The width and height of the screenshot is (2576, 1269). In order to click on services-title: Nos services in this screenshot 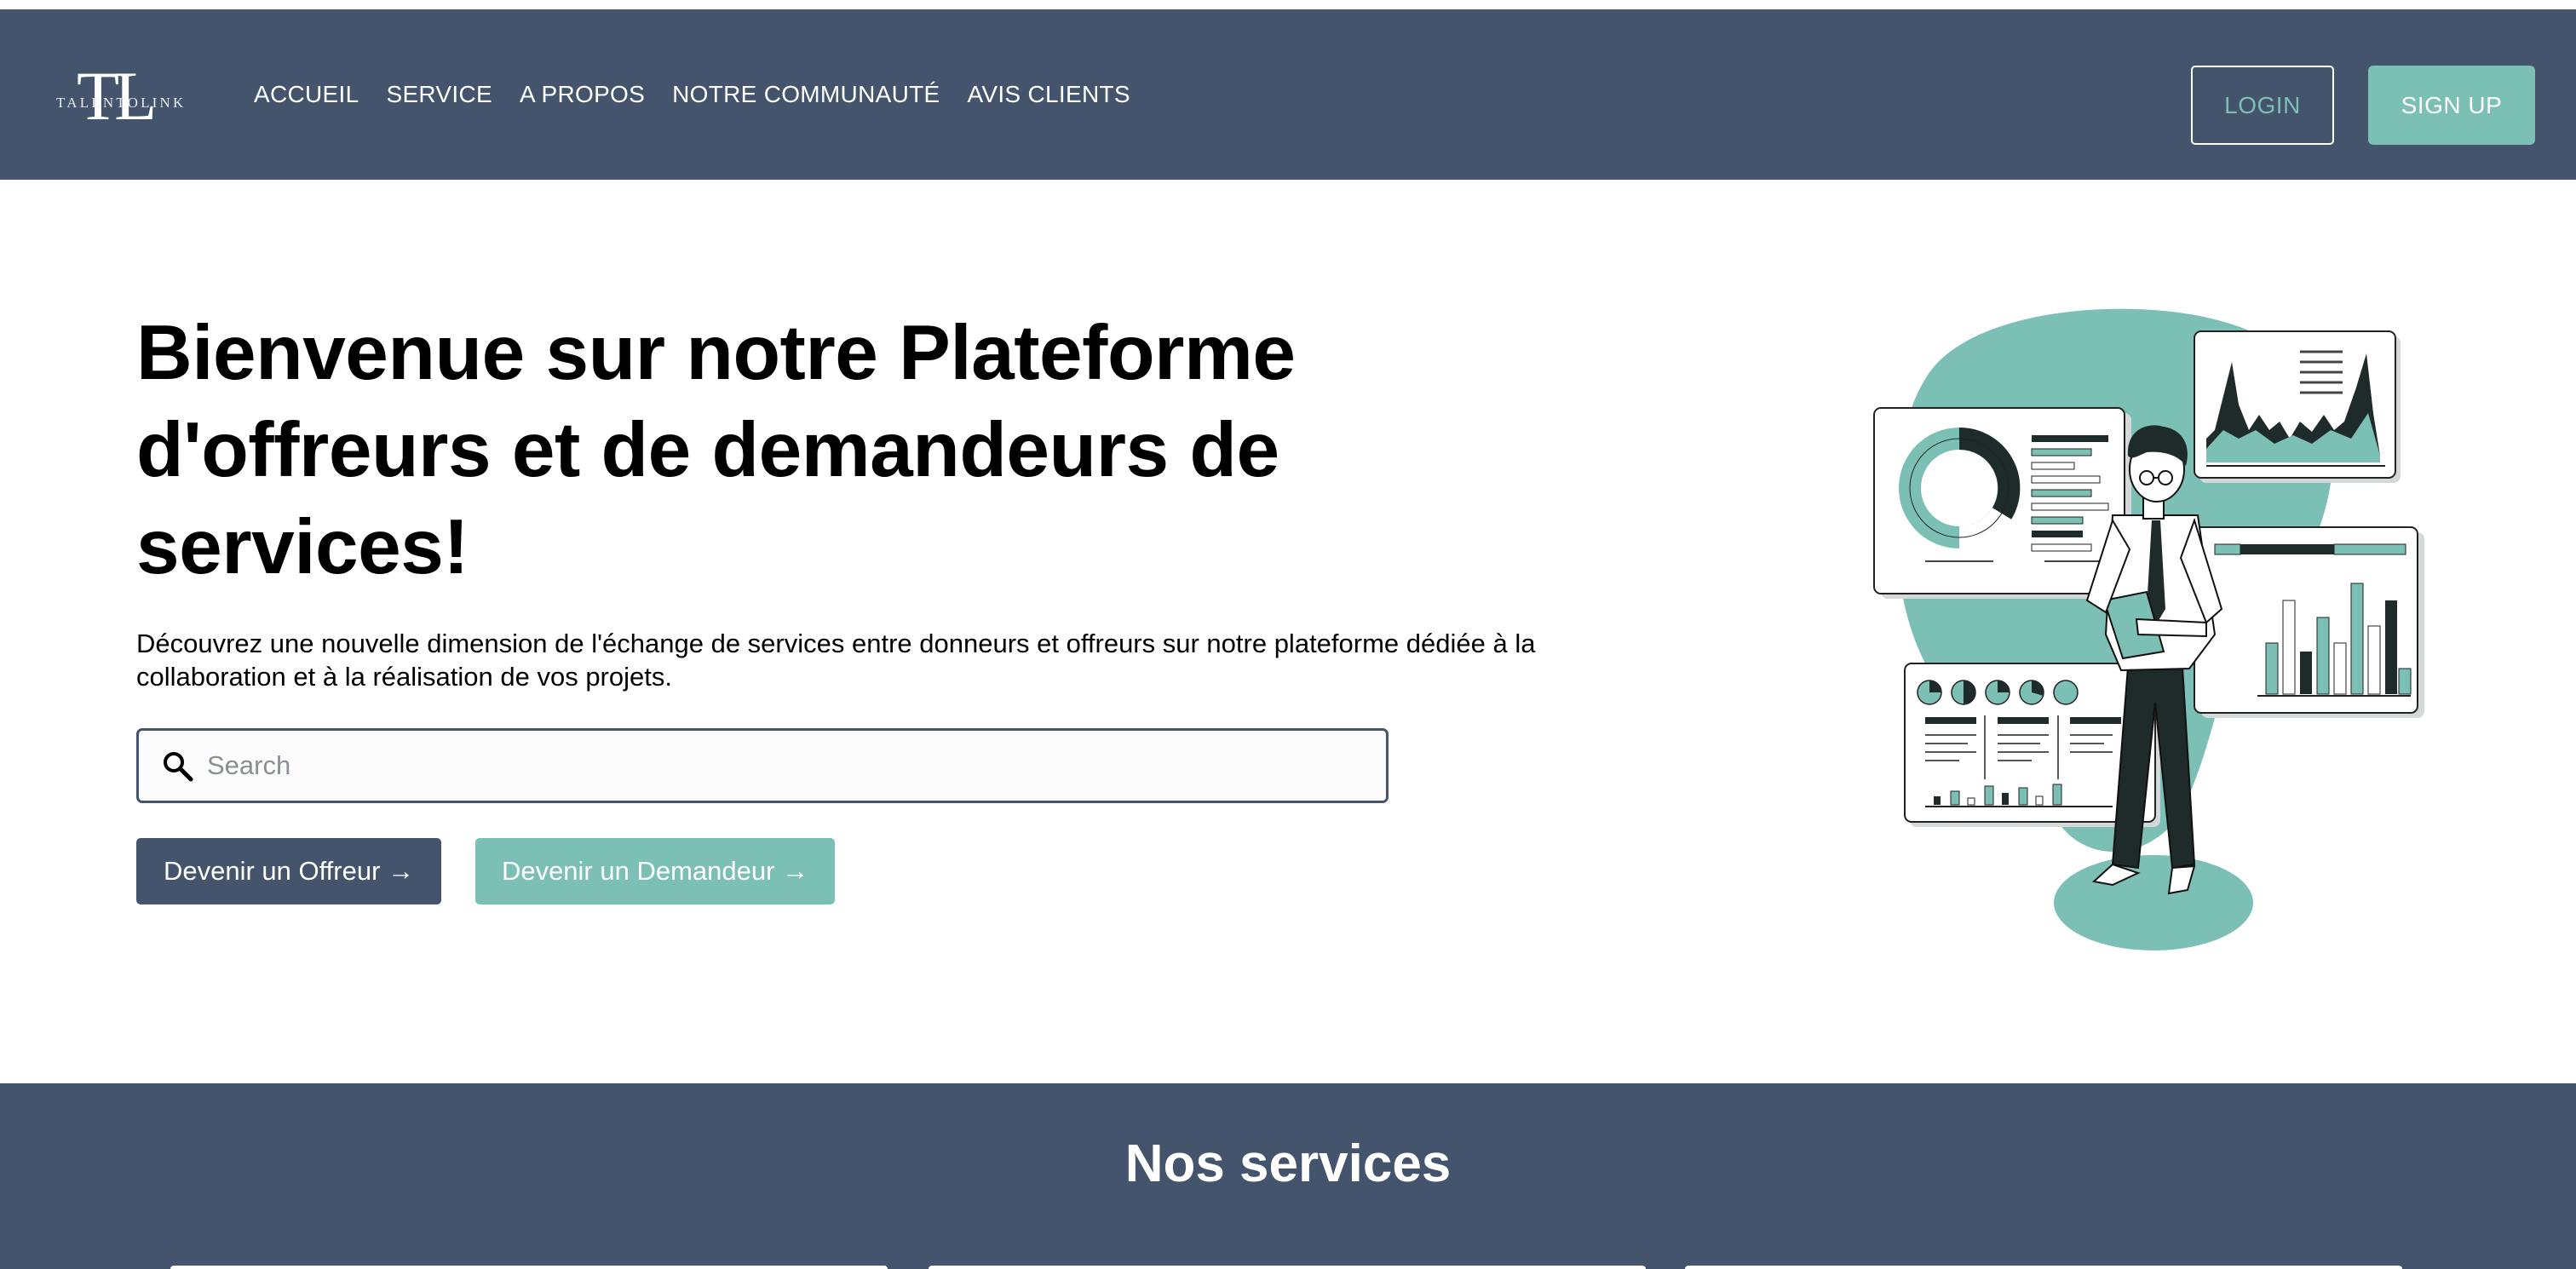, I will do `click(1288, 1163)`.